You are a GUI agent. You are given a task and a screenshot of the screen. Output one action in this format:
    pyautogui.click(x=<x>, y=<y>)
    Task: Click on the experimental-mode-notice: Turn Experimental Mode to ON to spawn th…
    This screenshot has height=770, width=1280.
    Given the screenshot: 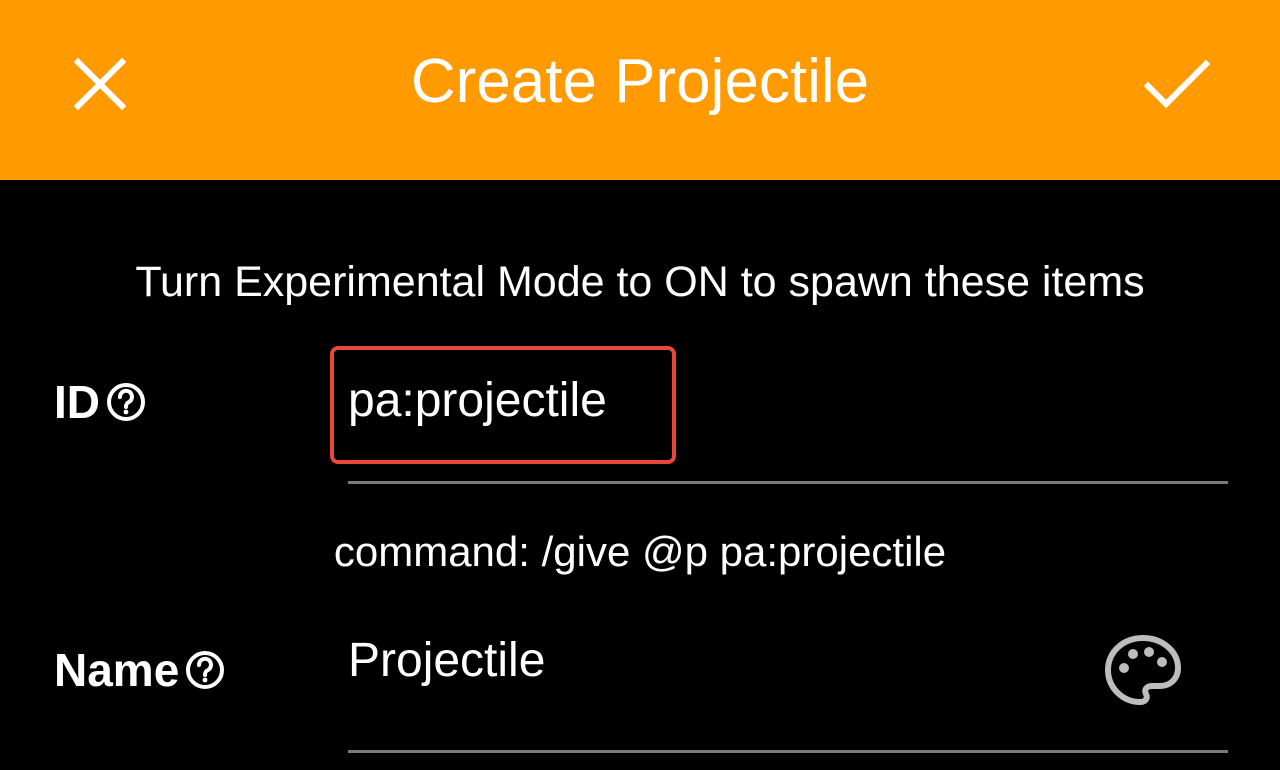 What is the action you would take?
    pyautogui.click(x=640, y=282)
    